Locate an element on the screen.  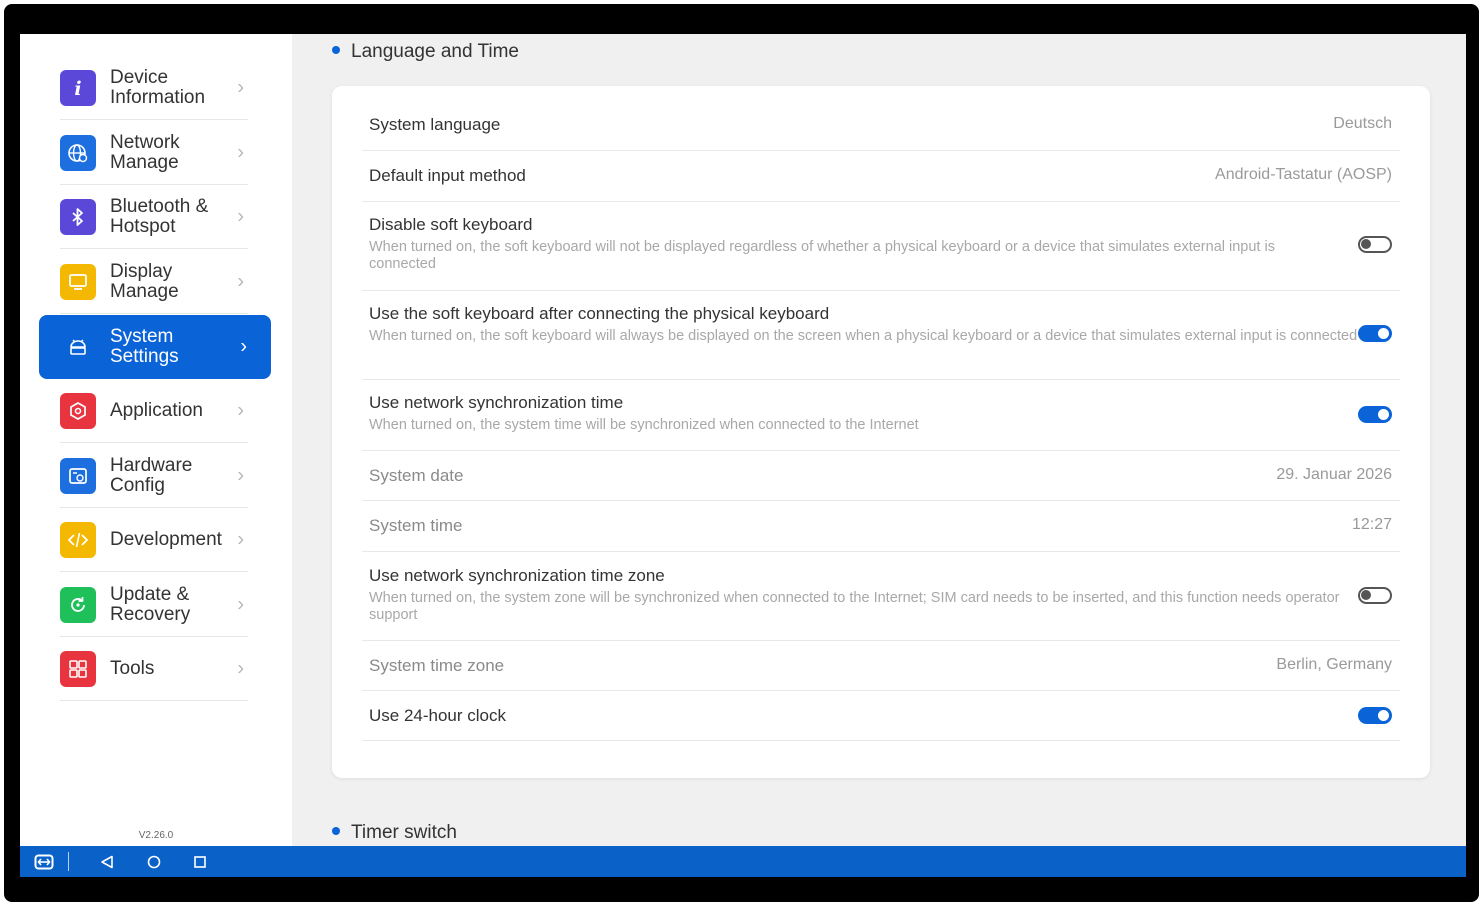
setting-24-hour-clock: Use 24-hour clock is located at coordinates (881, 716).